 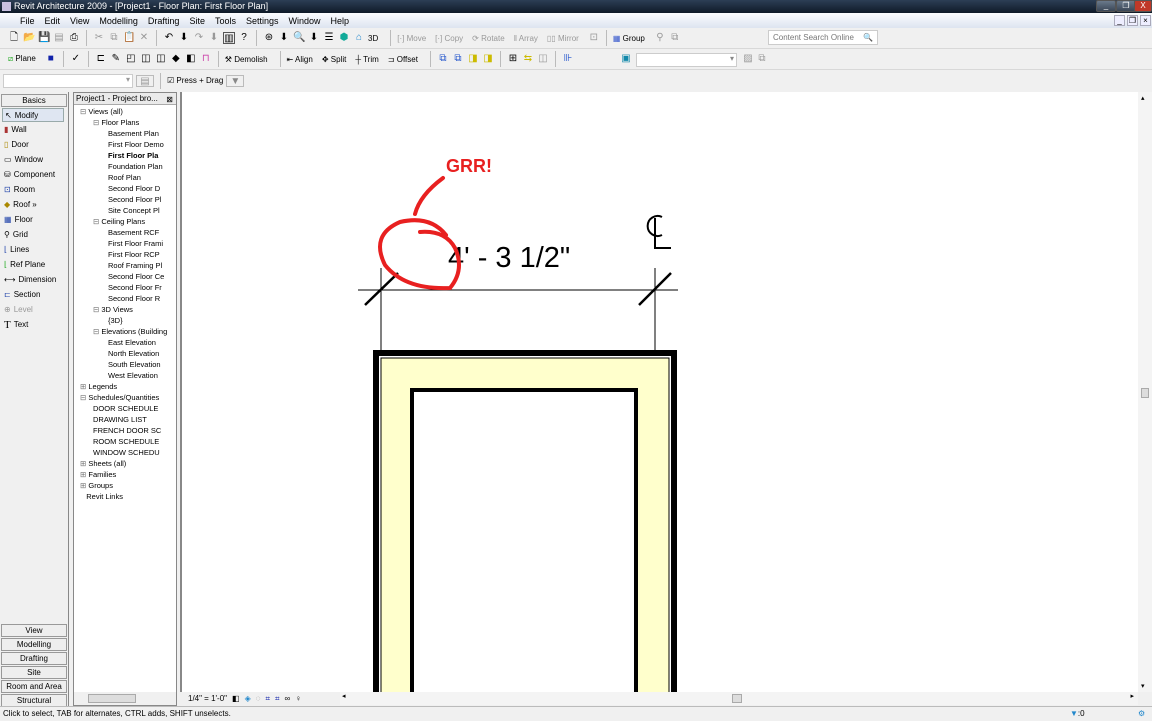 I want to click on tree-item: Revit Links, so click(x=101, y=496).